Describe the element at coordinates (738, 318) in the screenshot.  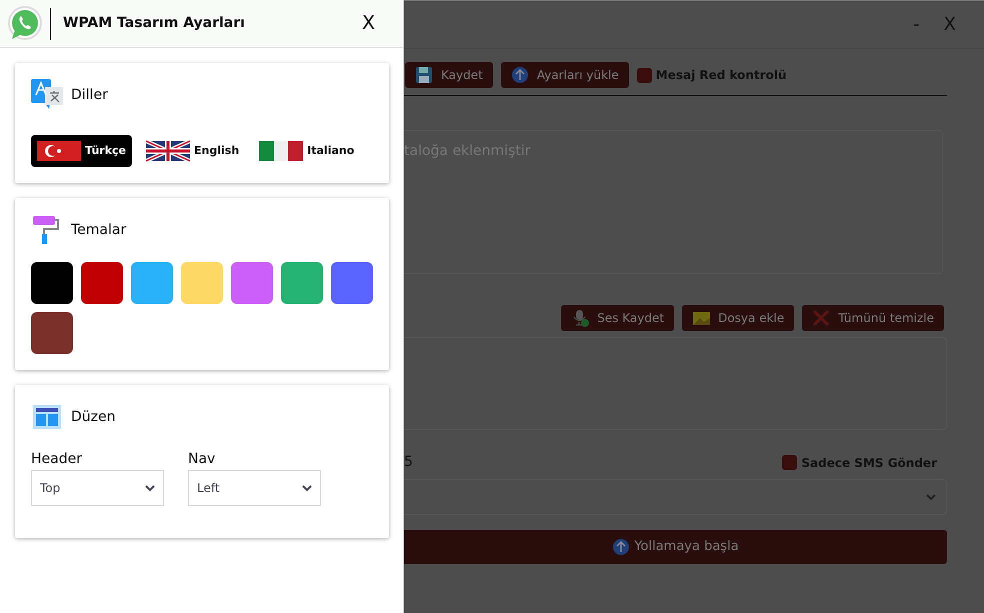
I see `attach-button: Dosya ekle` at that location.